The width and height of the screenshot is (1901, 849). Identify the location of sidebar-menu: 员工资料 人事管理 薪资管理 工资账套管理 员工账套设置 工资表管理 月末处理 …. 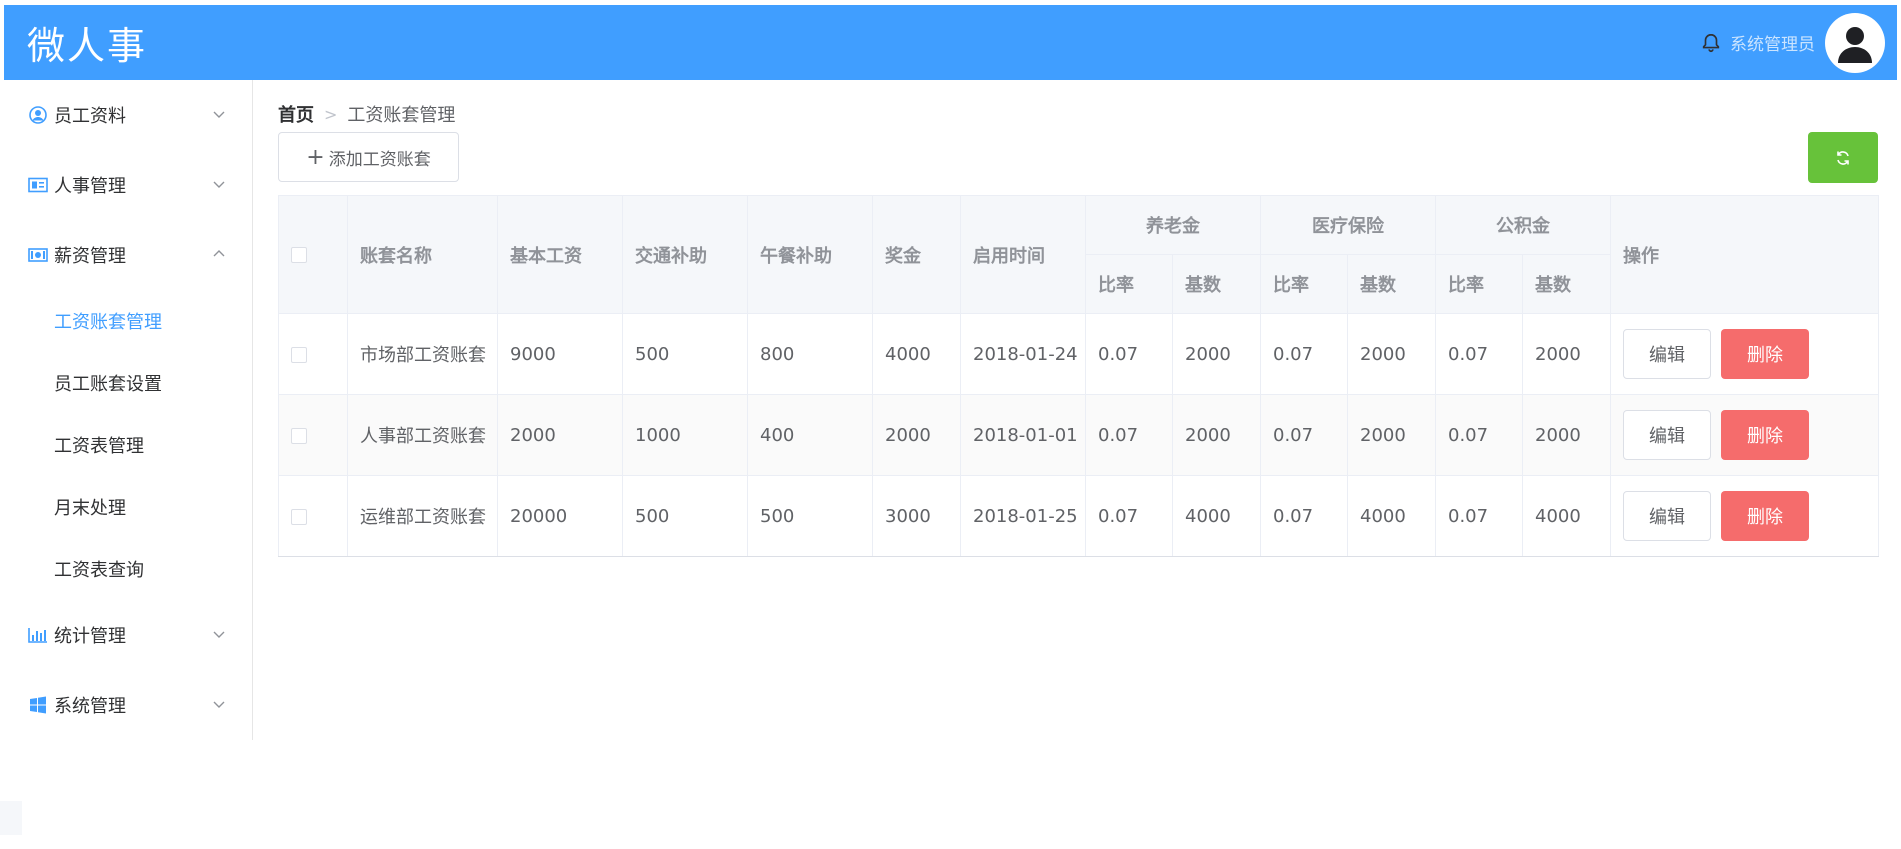
(128, 410).